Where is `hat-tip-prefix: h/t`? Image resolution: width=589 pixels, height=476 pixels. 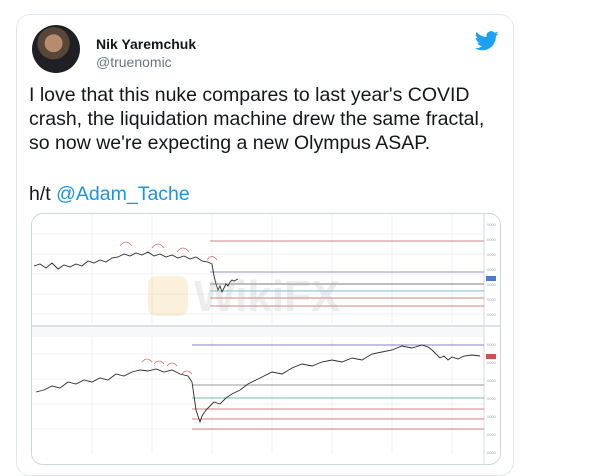 hat-tip-prefix: h/t is located at coordinates (43, 194).